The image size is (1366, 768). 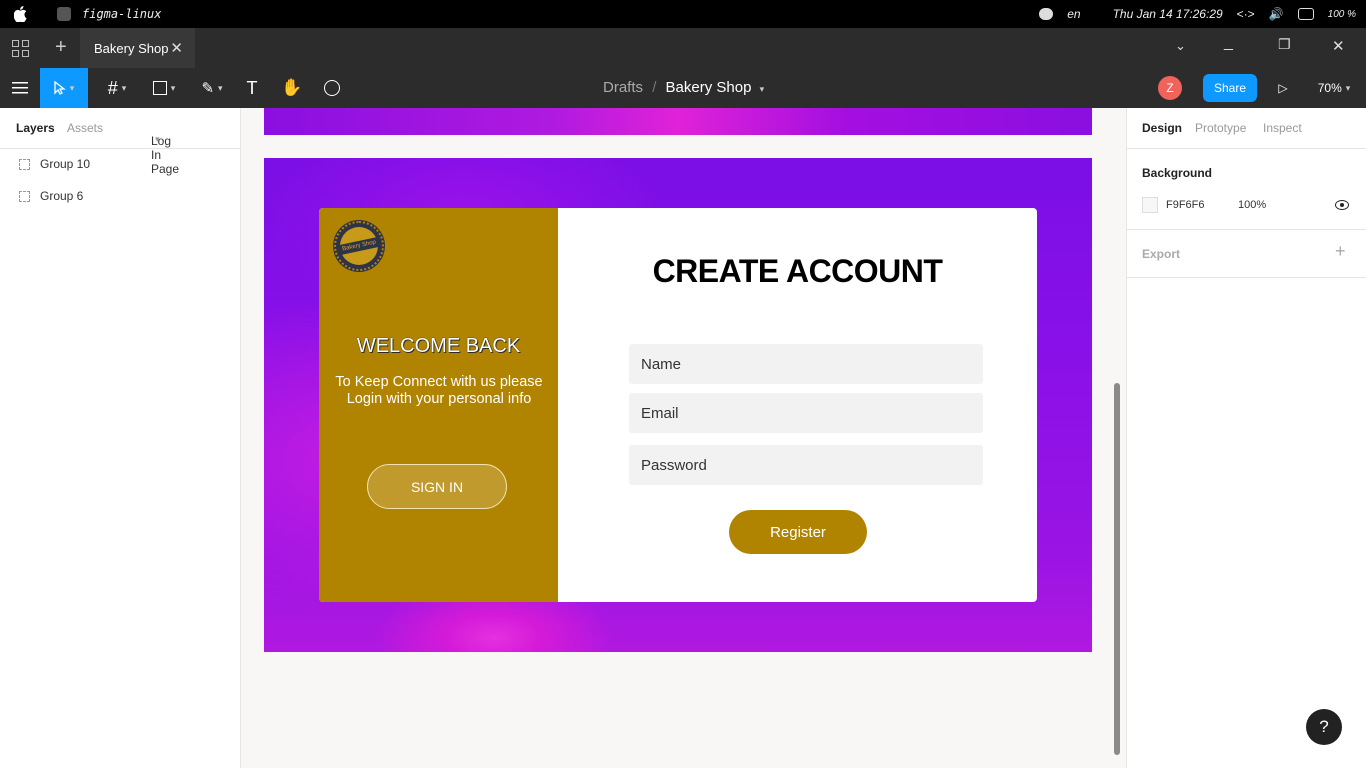 I want to click on play-icon: ▷, so click(x=1283, y=88).